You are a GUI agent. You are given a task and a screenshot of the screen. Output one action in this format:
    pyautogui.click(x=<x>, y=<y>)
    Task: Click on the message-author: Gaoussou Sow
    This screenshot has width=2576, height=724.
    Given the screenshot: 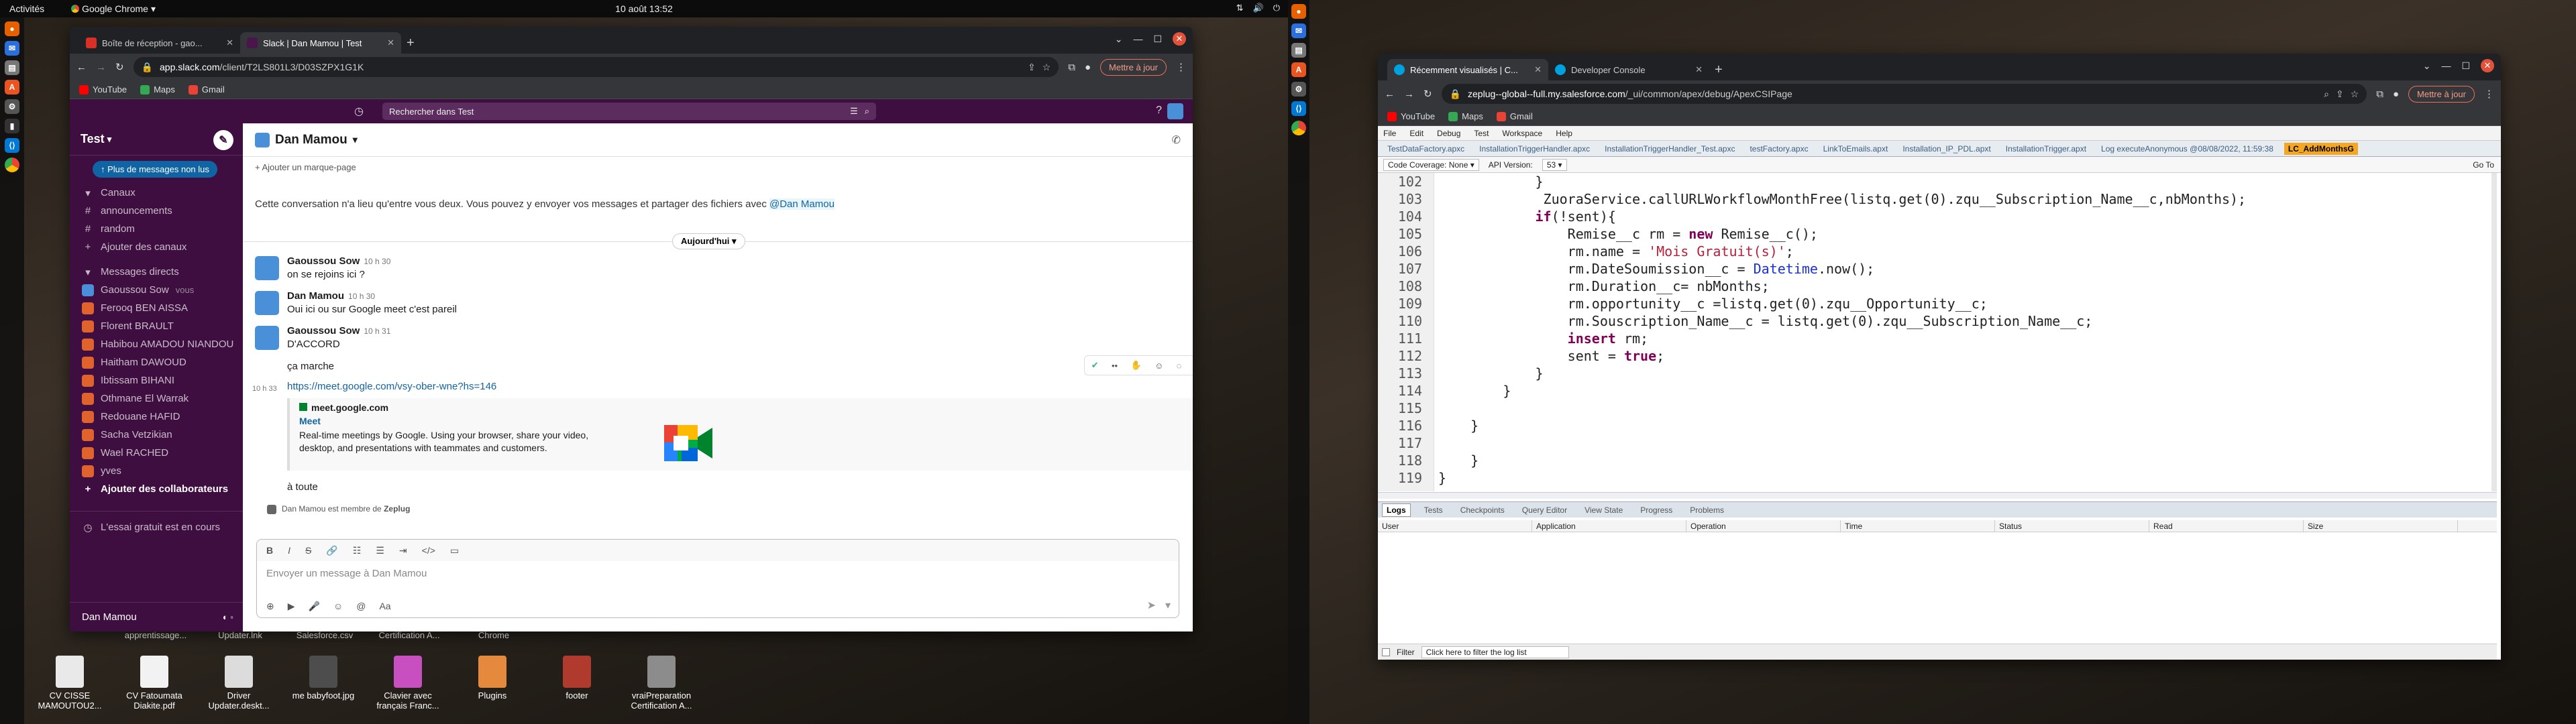 What is the action you would take?
    pyautogui.click(x=323, y=261)
    